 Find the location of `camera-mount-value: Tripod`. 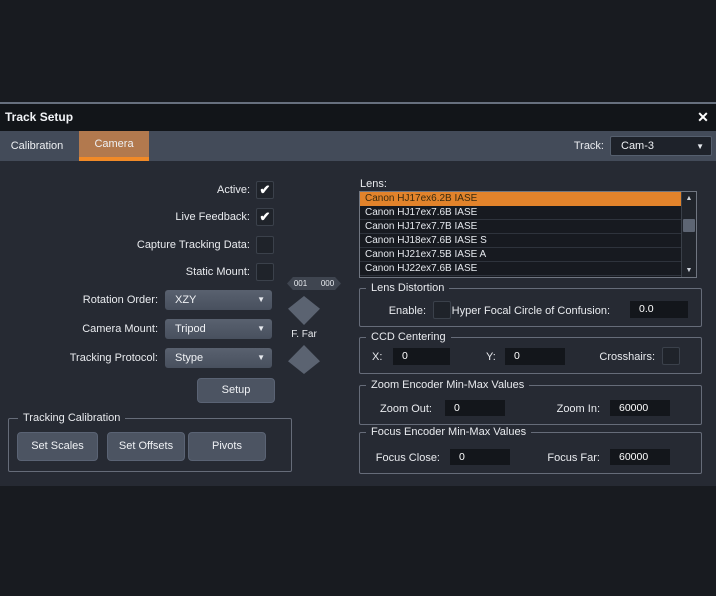

camera-mount-value: Tripod is located at coordinates (190, 329).